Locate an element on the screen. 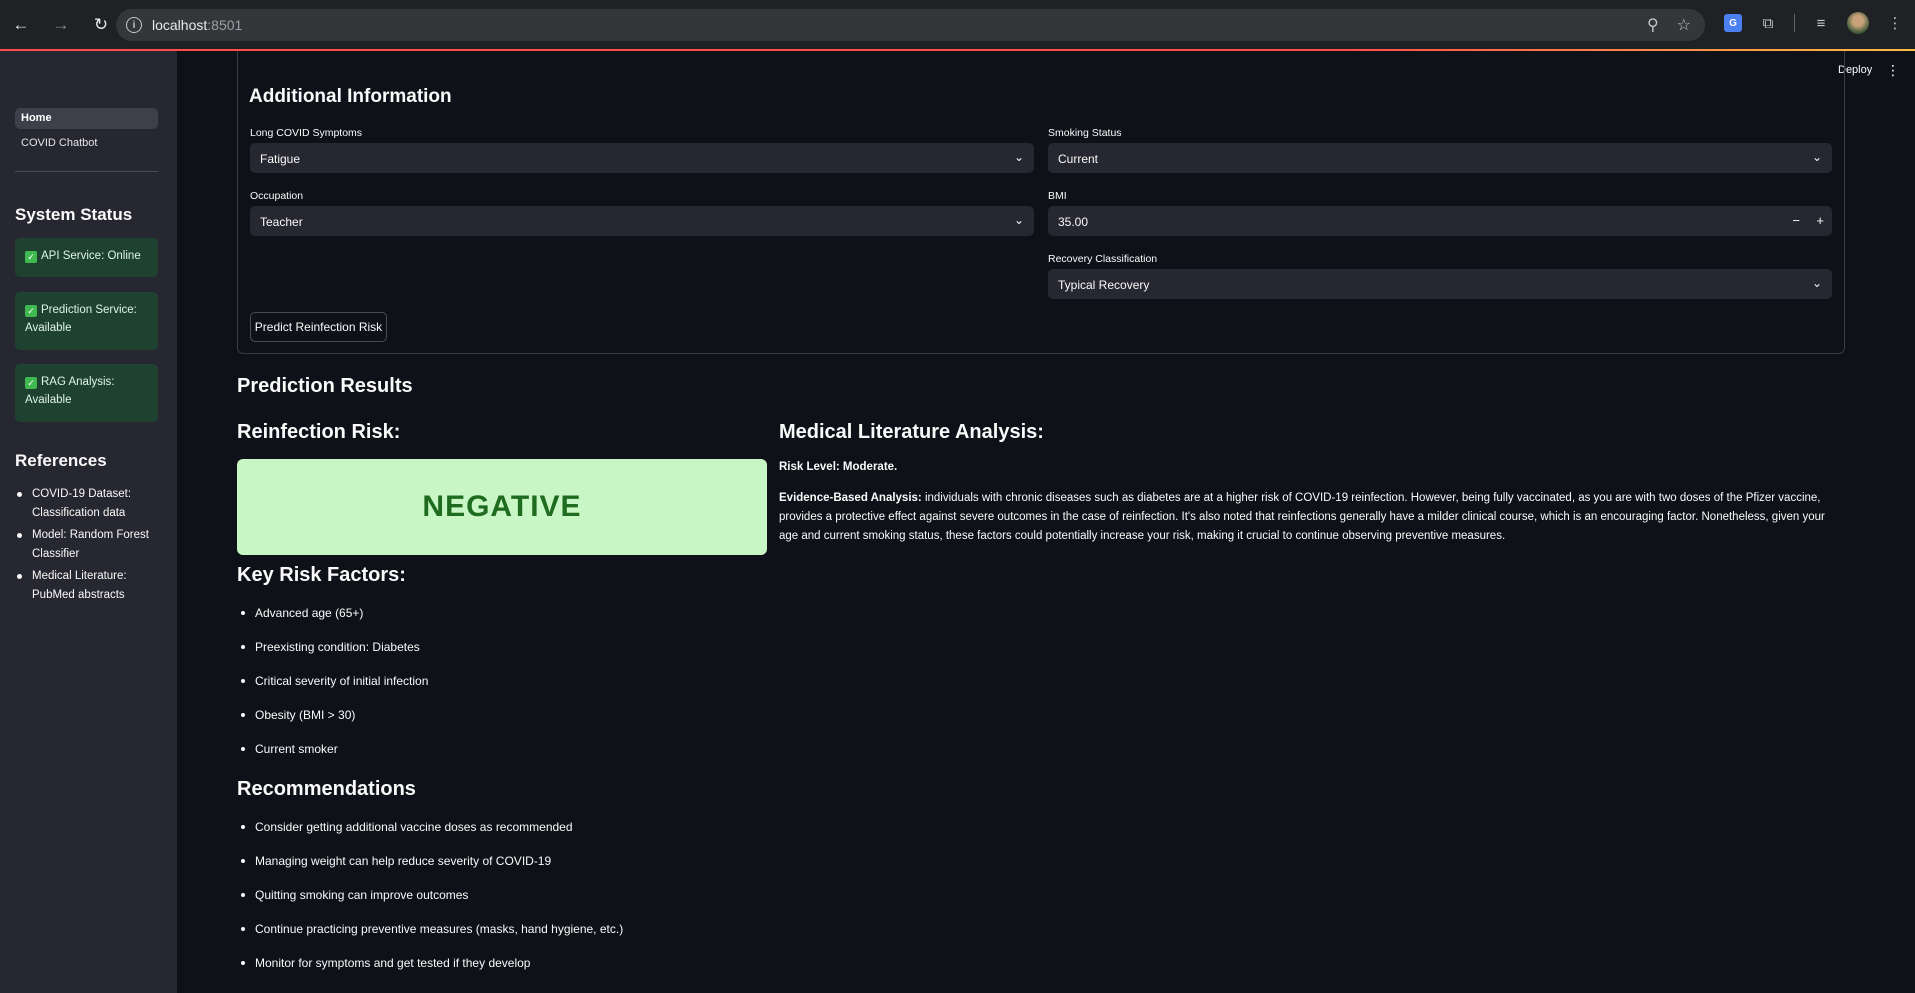 The height and width of the screenshot is (993, 1915). bookmark-star-icon: ☆ is located at coordinates (1684, 25).